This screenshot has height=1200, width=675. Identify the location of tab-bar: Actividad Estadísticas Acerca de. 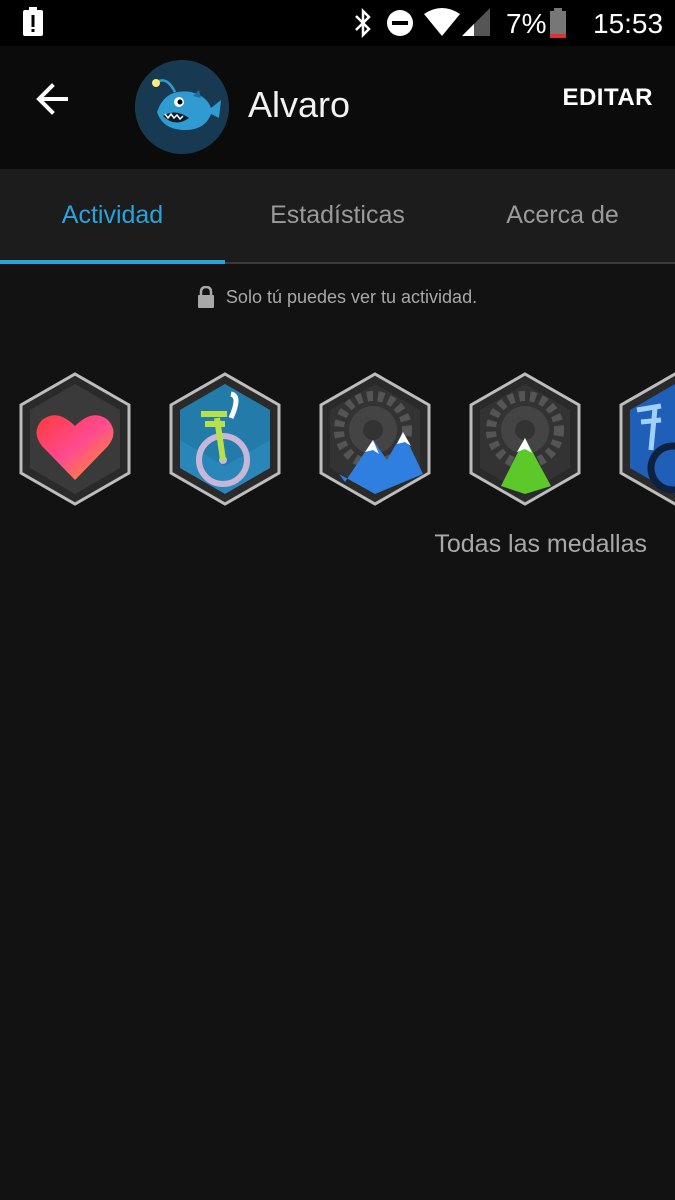
(337, 216).